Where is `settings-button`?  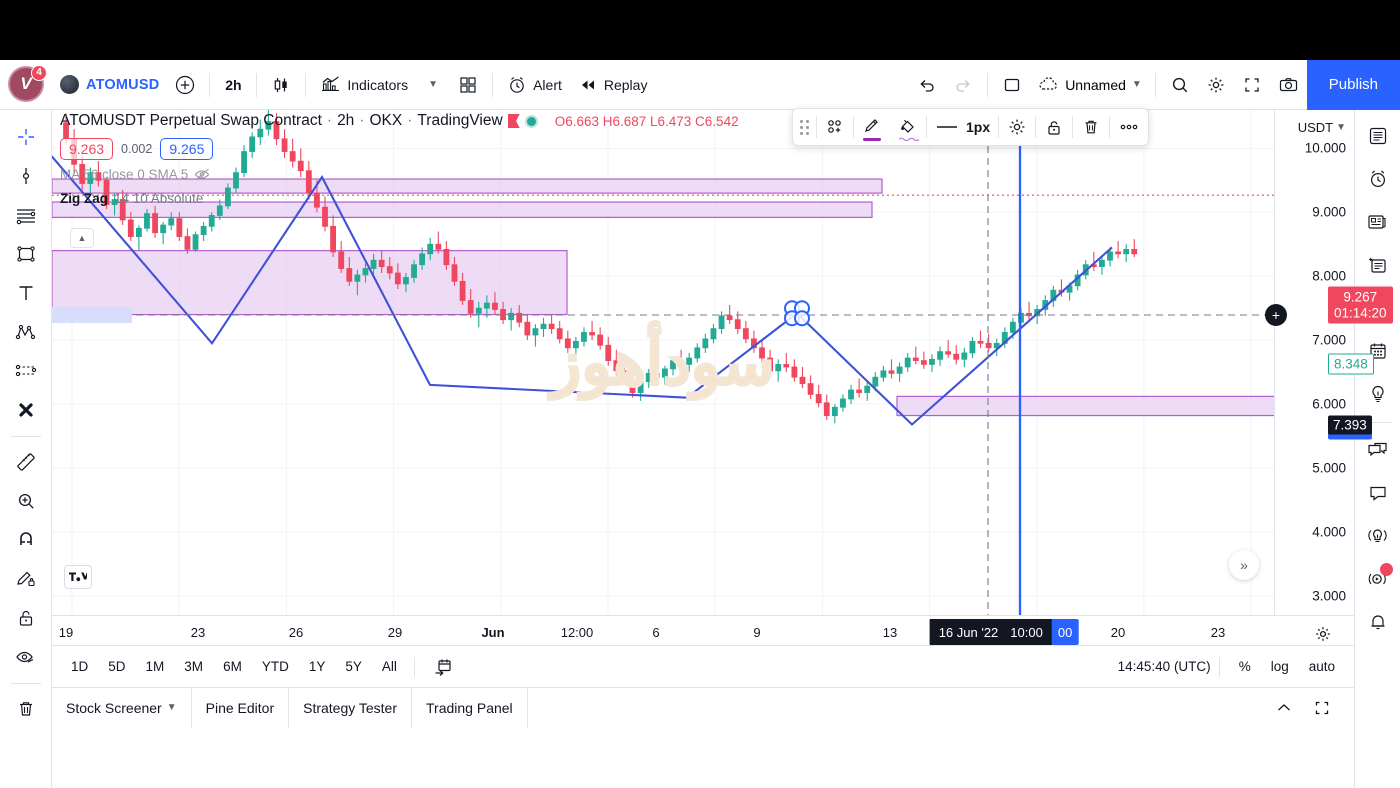 settings-button is located at coordinates (1216, 85).